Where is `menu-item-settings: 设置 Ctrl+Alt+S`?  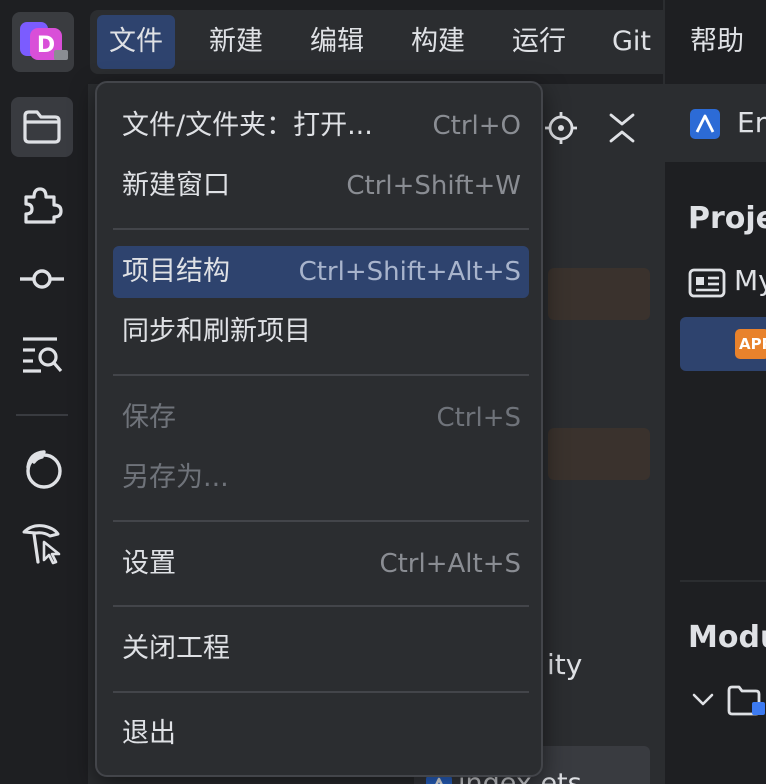
menu-item-settings: 设置 Ctrl+Alt+S is located at coordinates (321, 564).